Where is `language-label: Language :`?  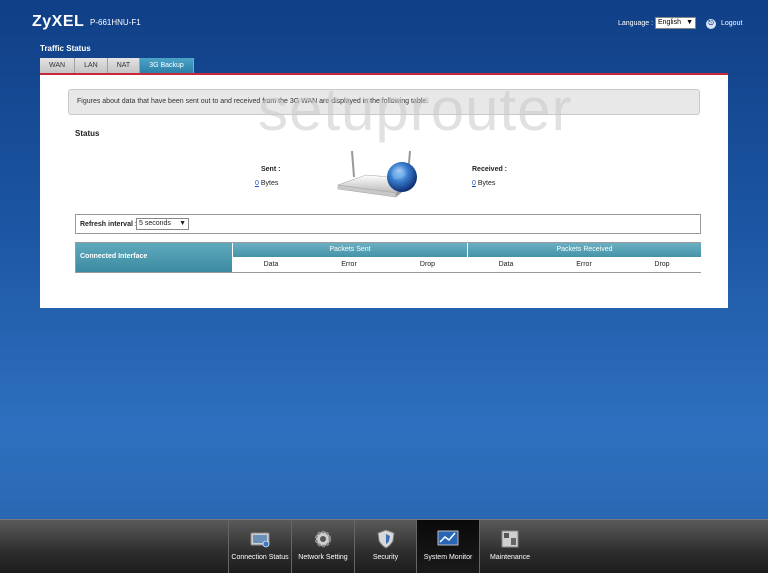
language-label: Language : is located at coordinates (636, 23).